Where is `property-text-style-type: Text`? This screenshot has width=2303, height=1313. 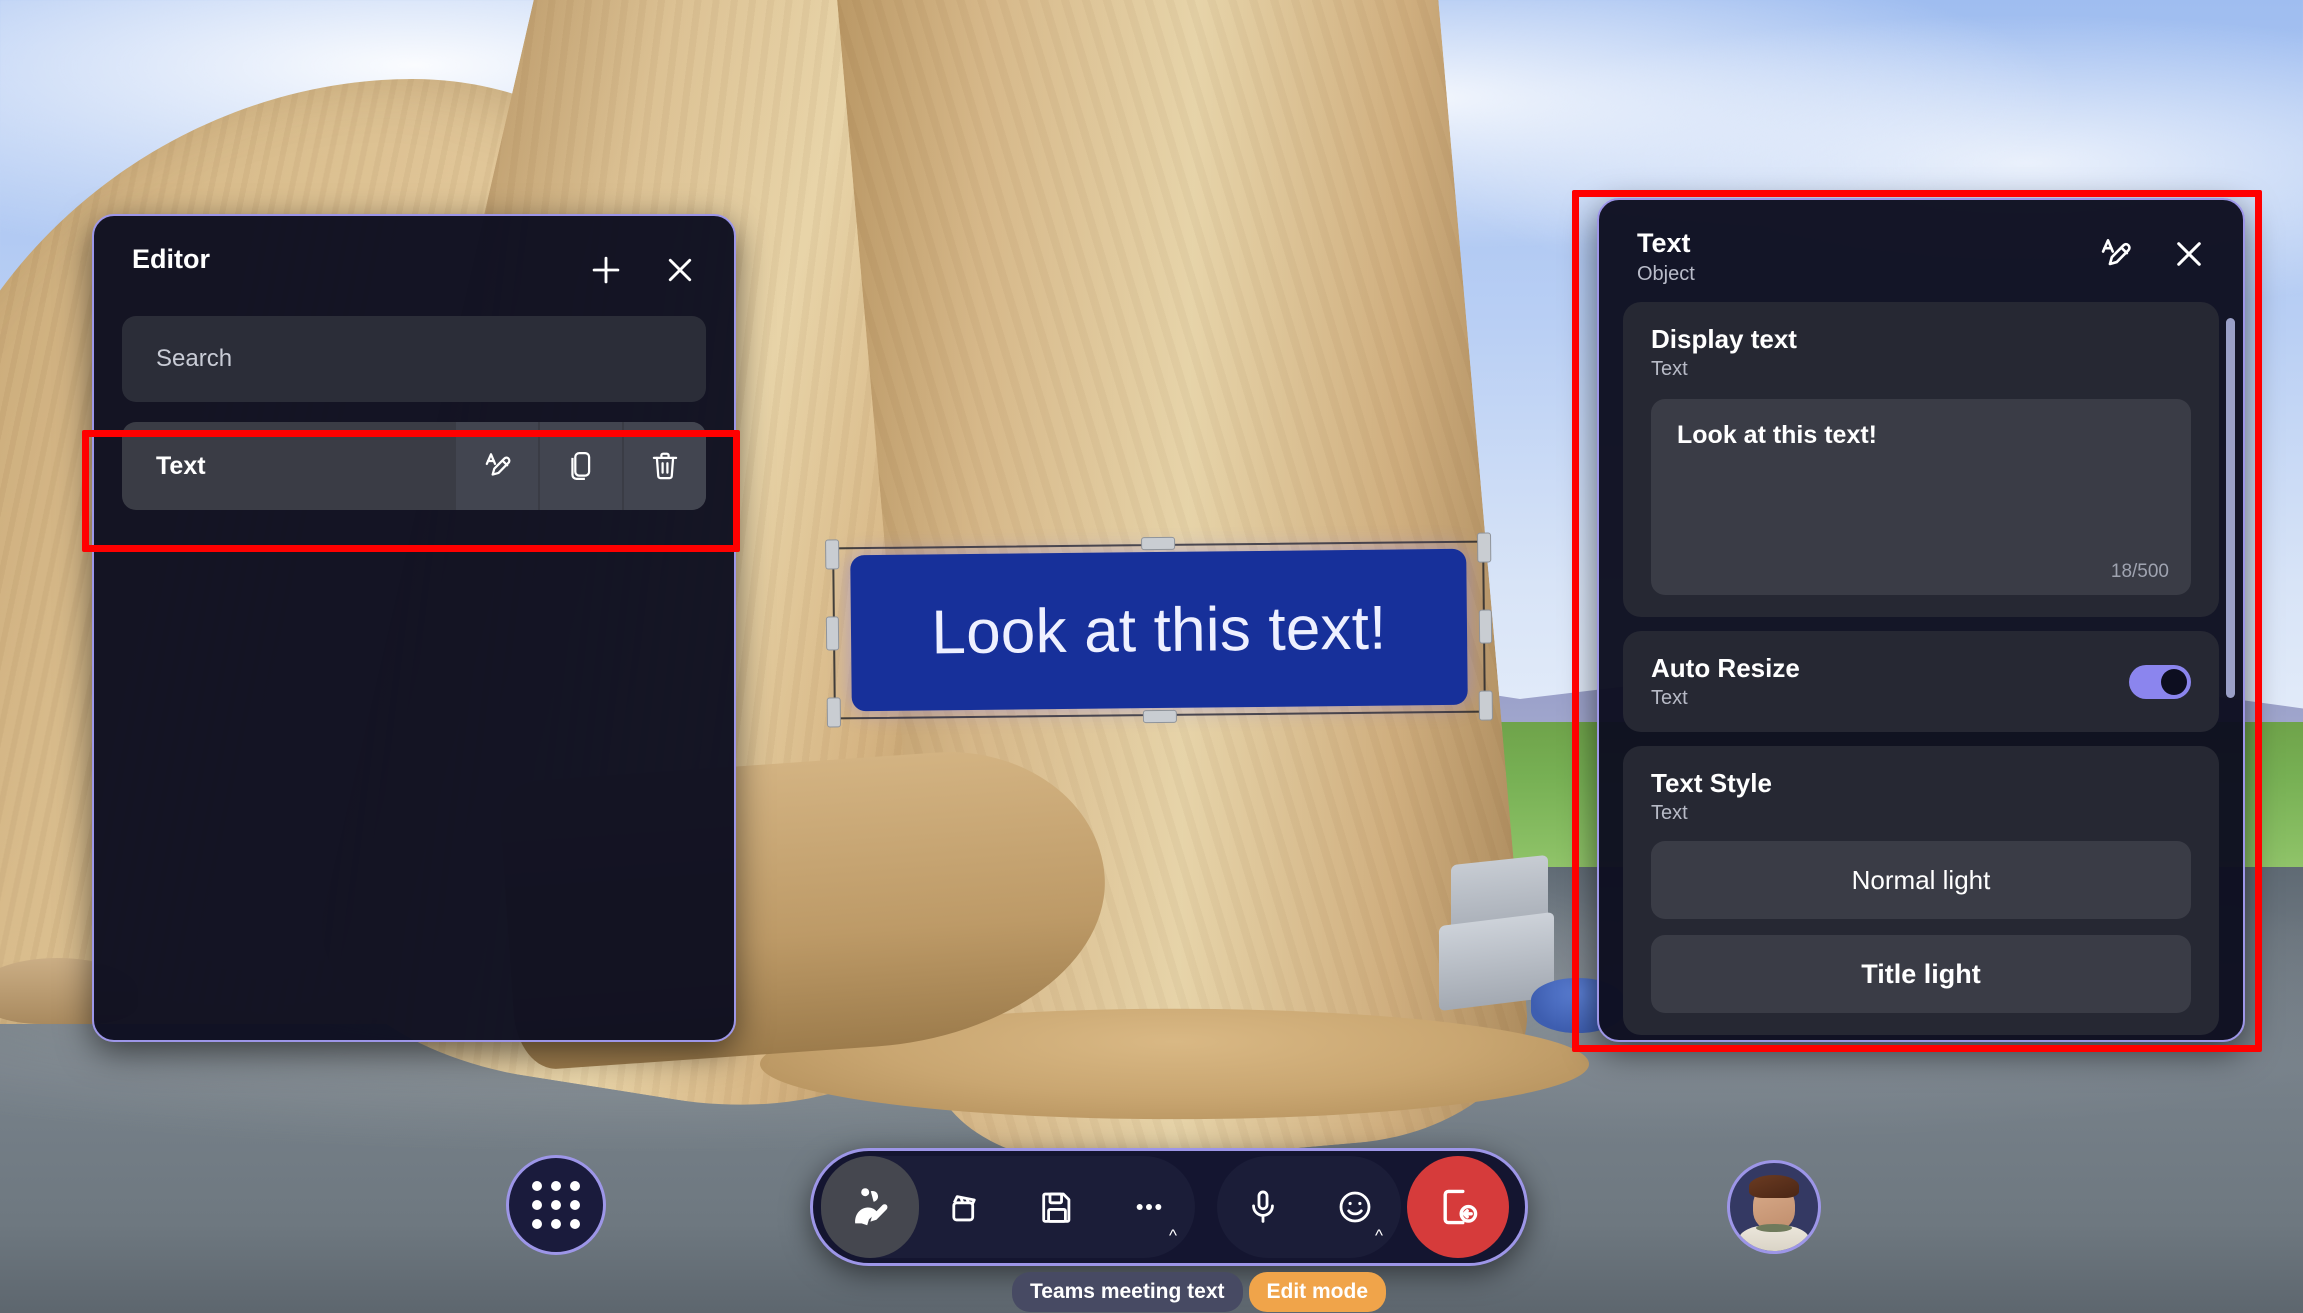
property-text-style-type: Text is located at coordinates (1669, 813).